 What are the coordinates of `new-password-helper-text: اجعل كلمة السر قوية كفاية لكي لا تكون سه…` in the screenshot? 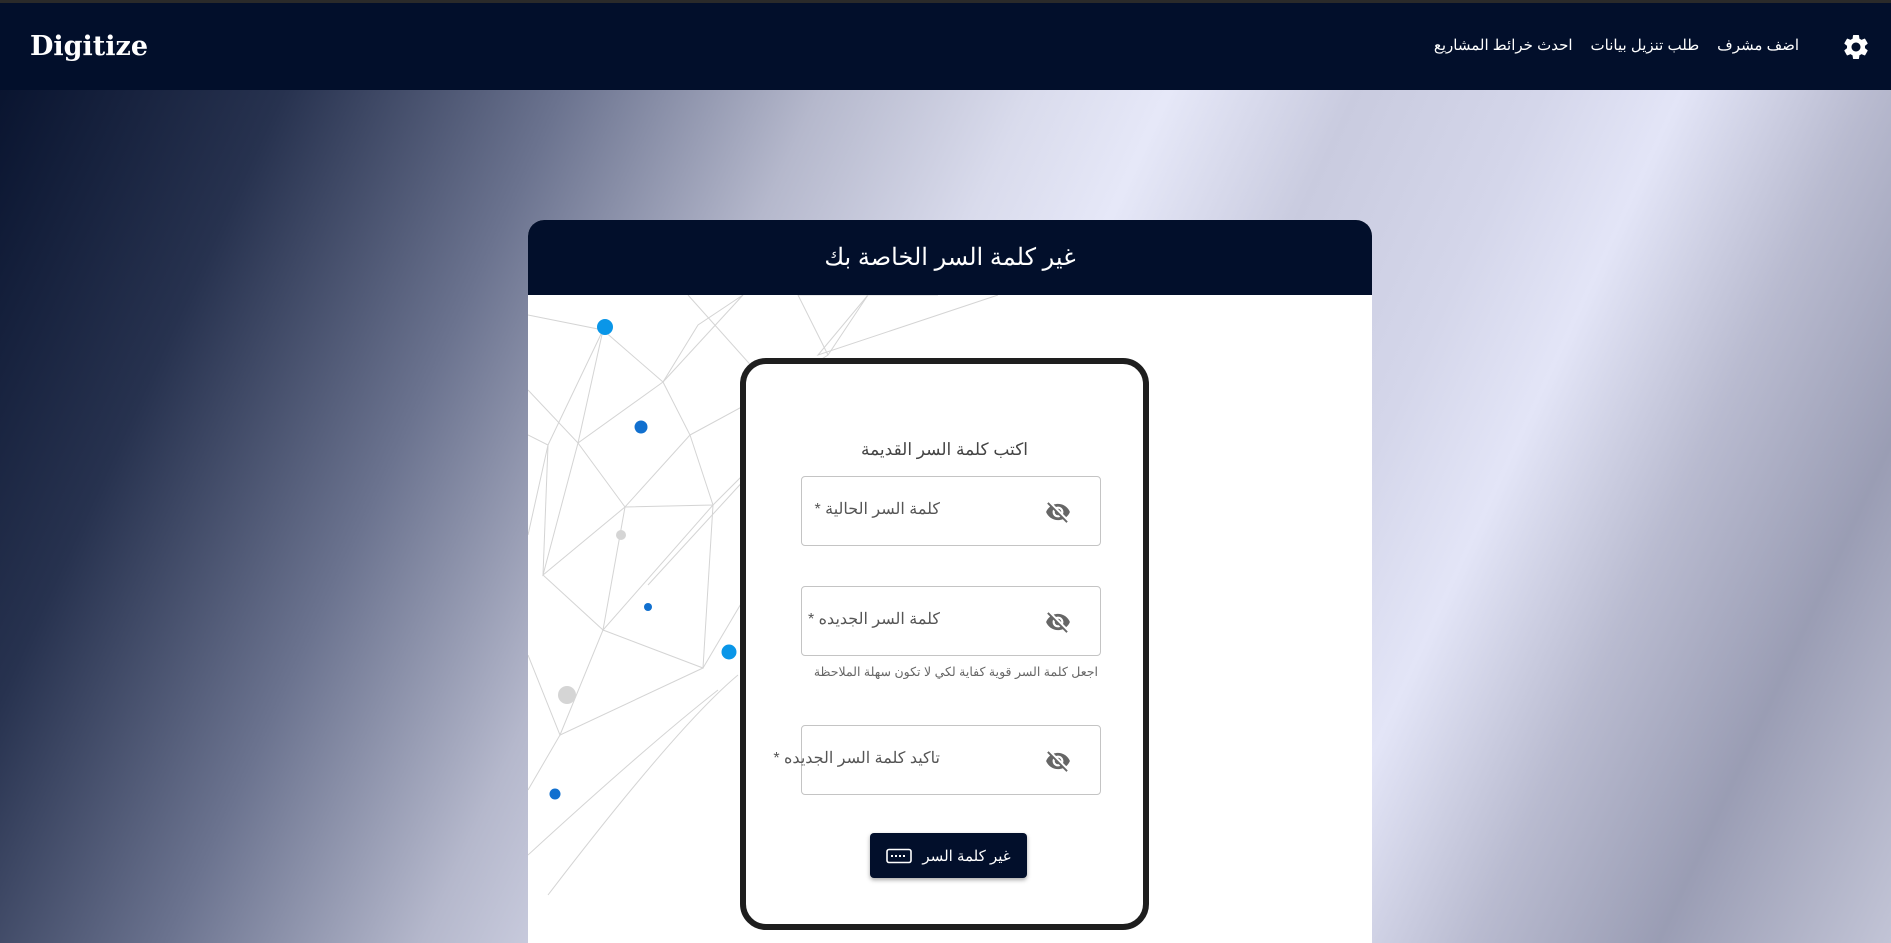 It's located at (955, 672).